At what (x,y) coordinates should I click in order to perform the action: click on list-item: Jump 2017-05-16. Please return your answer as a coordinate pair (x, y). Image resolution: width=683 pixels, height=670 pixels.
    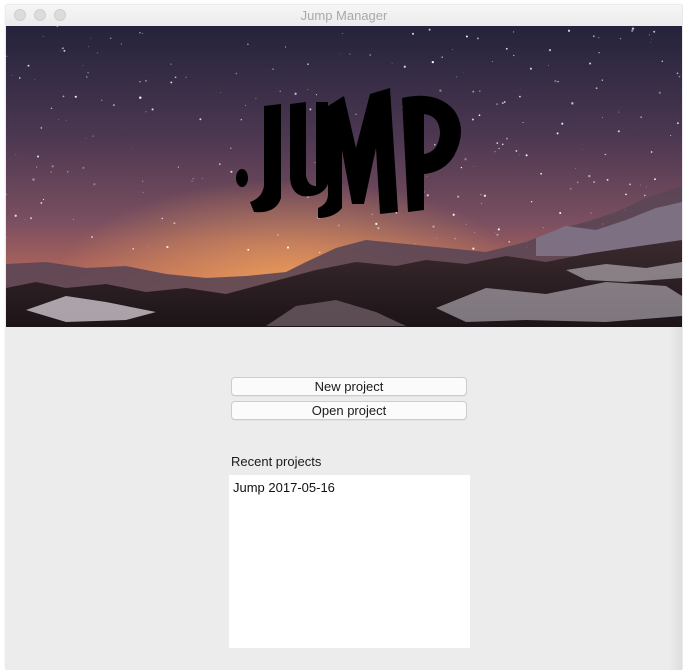
    Looking at the image, I should click on (284, 487).